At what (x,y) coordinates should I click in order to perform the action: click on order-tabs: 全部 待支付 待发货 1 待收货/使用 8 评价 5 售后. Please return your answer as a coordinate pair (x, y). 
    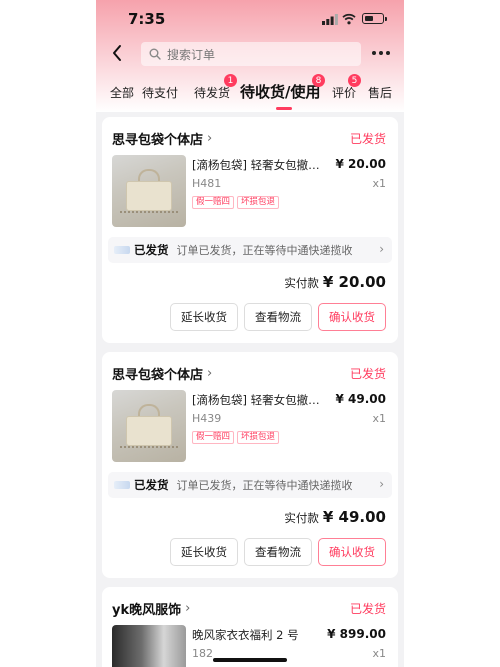
    Looking at the image, I should click on (250, 92).